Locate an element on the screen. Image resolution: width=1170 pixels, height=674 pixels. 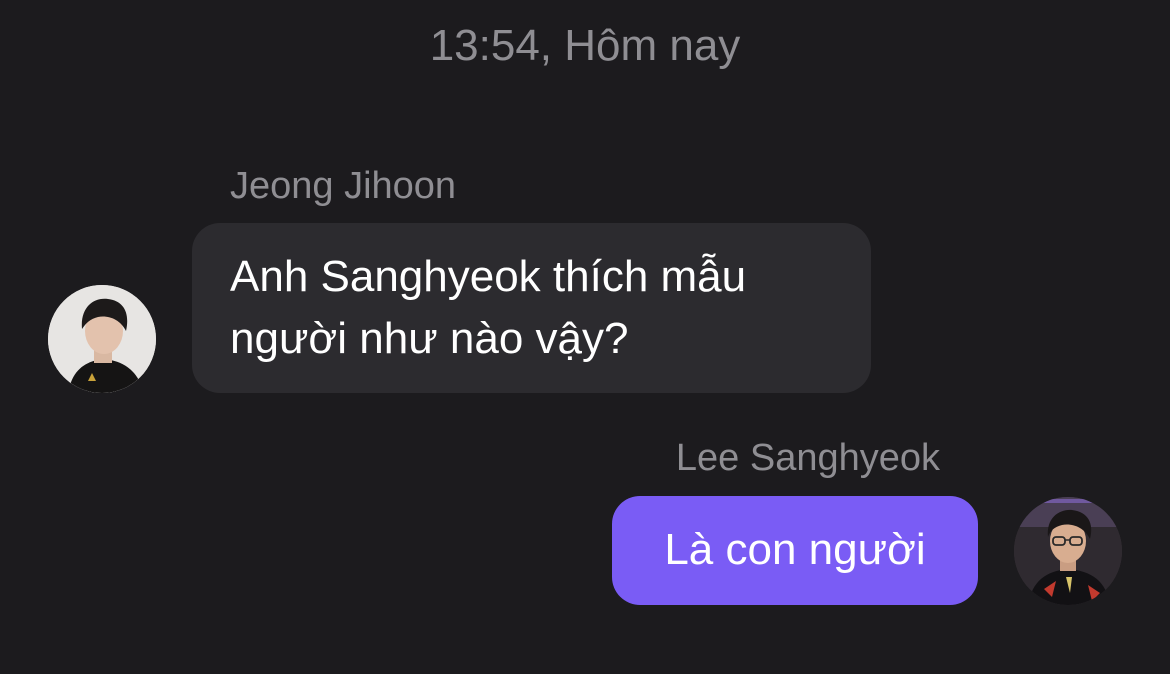
message-bubble-outgoing: Là con người is located at coordinates (795, 550).